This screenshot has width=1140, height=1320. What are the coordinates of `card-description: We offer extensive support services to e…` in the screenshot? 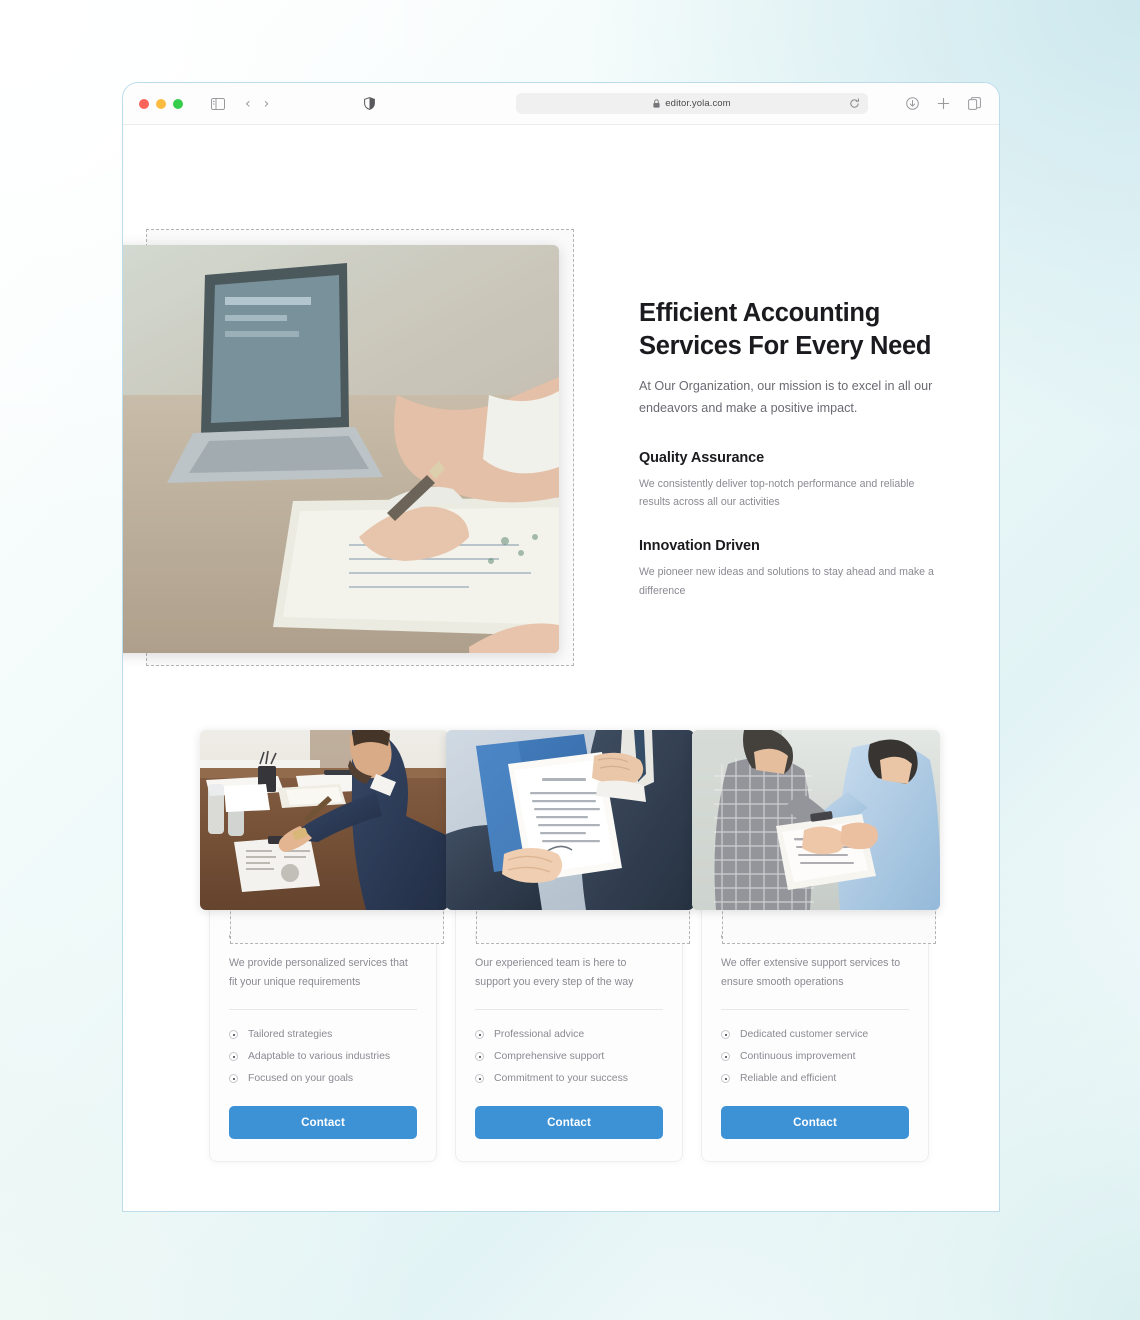 It's located at (811, 972).